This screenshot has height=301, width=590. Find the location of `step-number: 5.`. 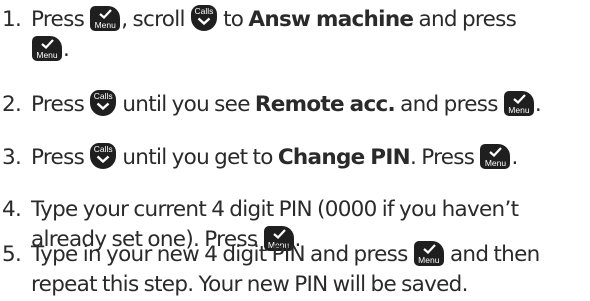

step-number: 5. is located at coordinates (12, 254).